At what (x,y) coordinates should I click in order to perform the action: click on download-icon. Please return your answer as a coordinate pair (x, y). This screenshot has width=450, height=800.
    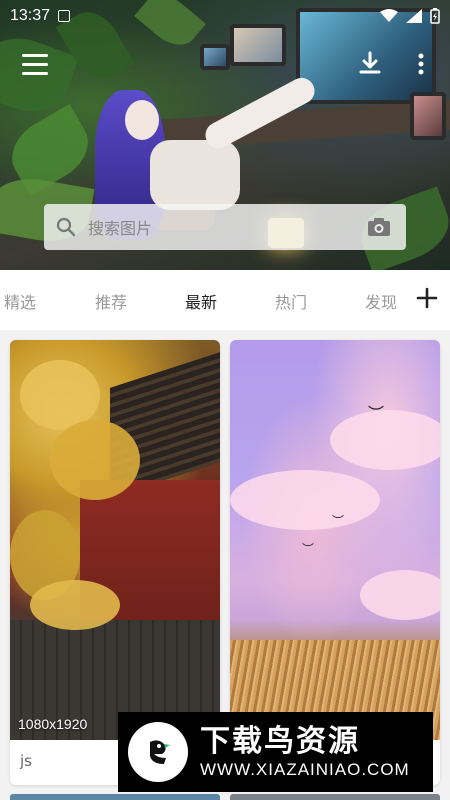
    Looking at the image, I should click on (370, 64).